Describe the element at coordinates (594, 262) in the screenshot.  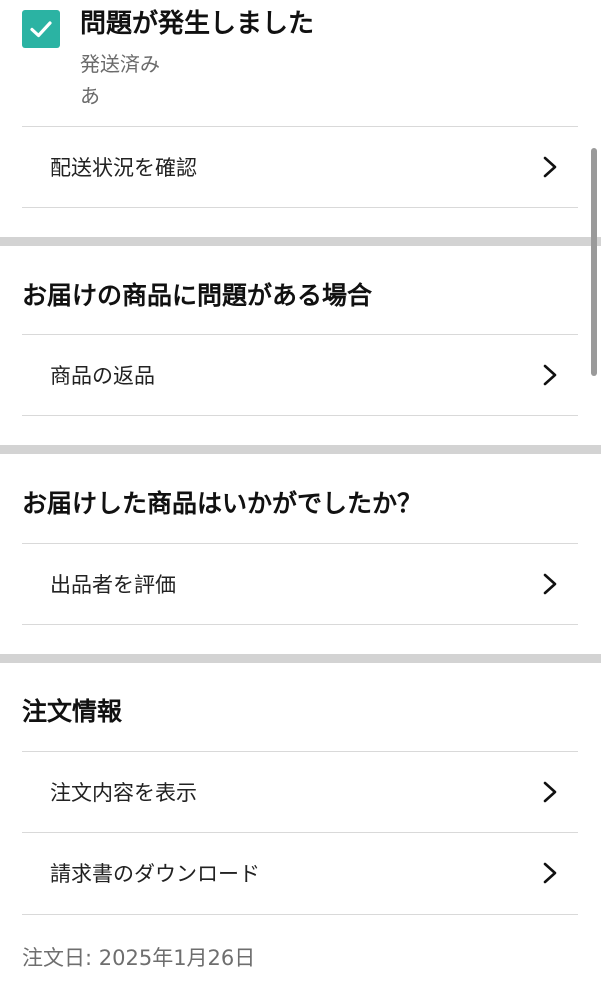
I see `scrollbar` at that location.